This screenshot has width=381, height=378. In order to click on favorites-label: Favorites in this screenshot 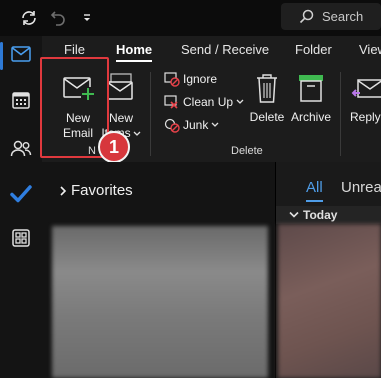, I will do `click(102, 190)`.